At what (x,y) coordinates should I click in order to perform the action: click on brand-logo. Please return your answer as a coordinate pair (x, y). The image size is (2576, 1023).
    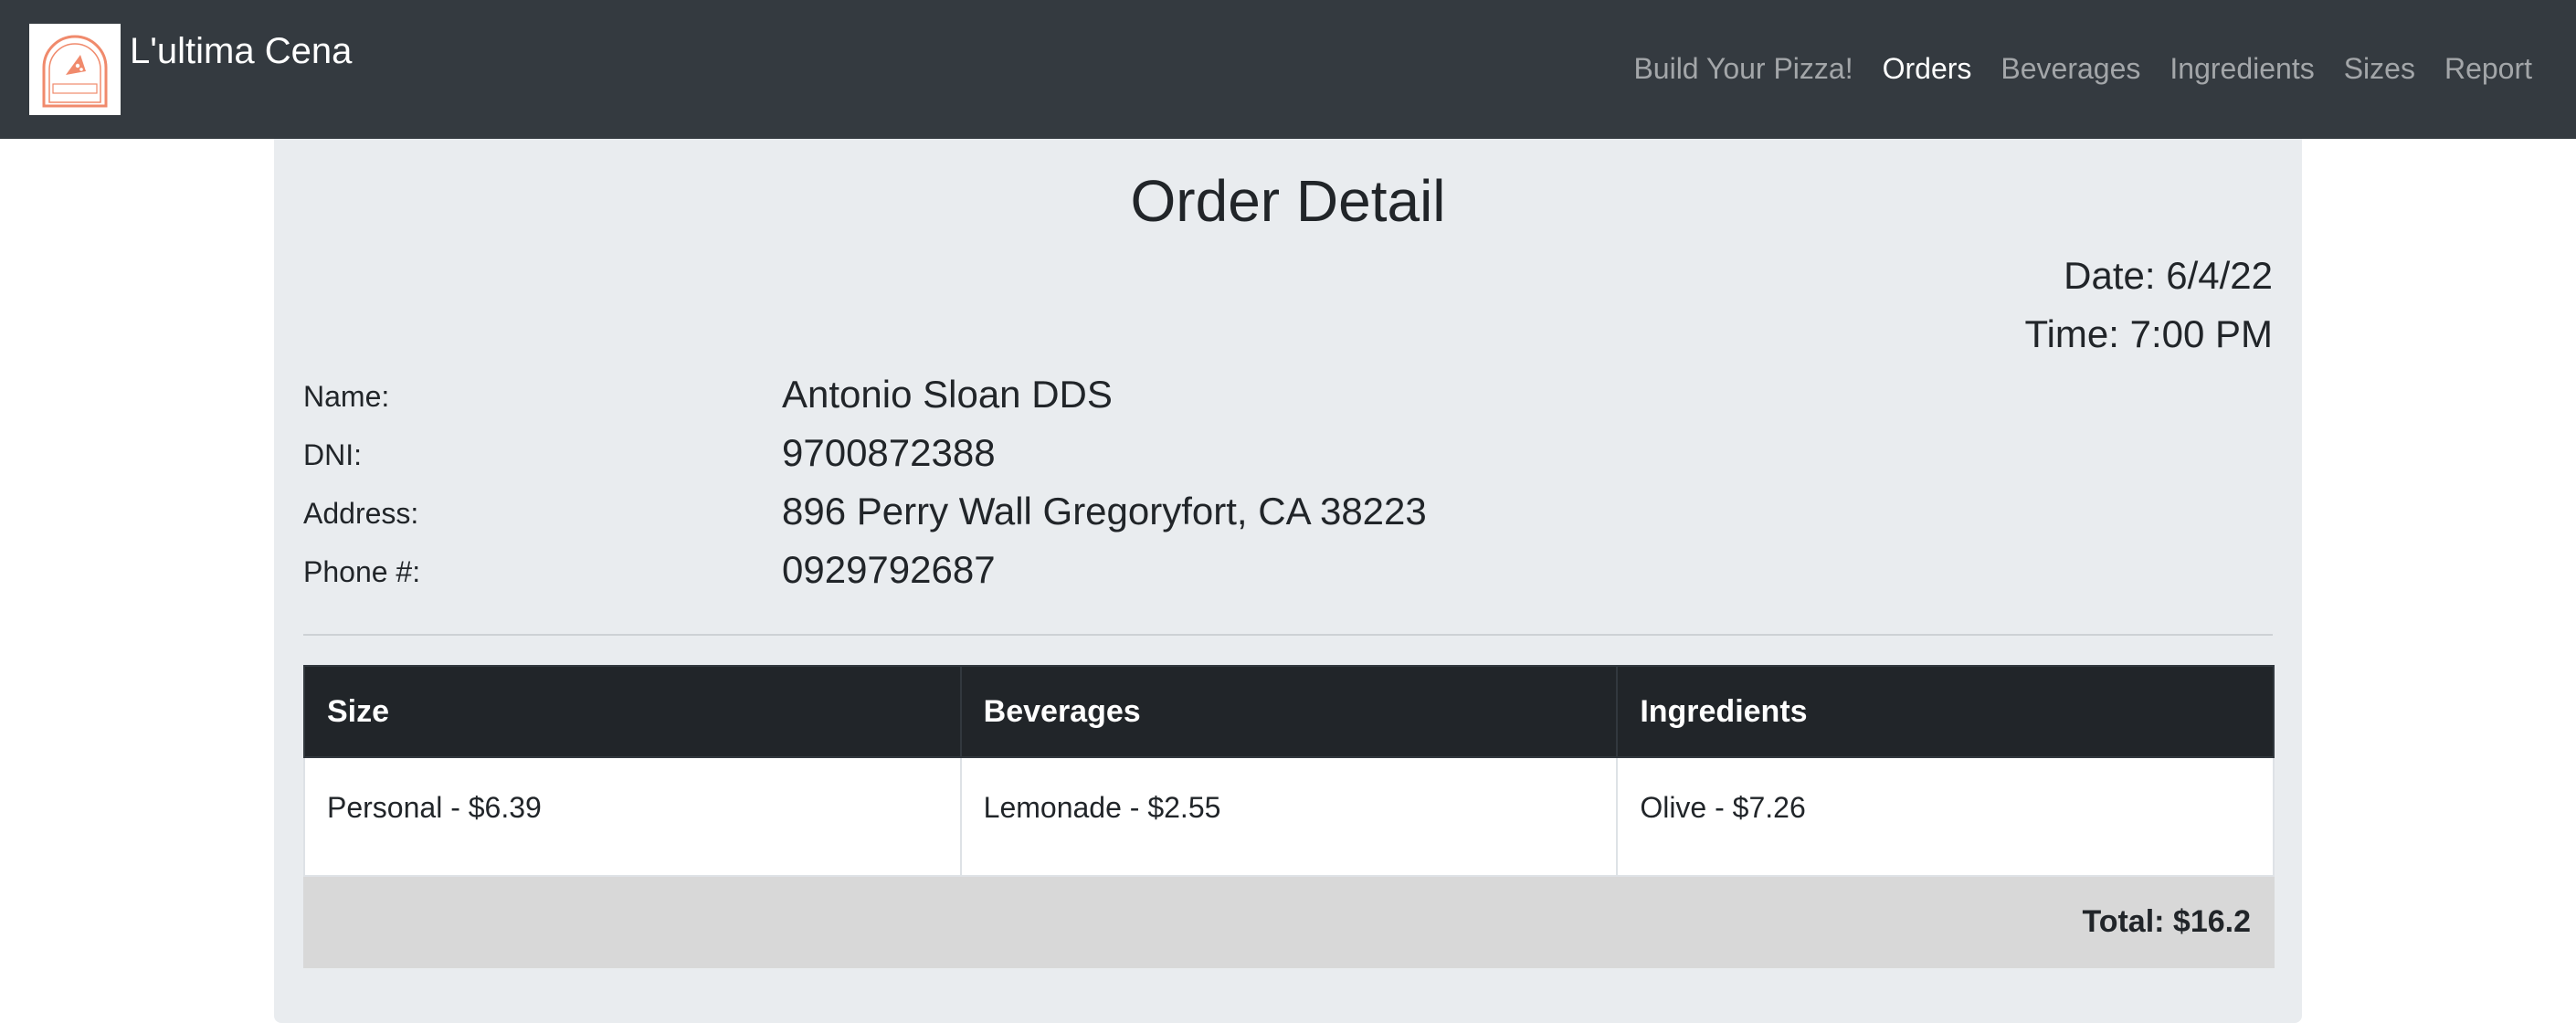
    Looking at the image, I should click on (75, 69).